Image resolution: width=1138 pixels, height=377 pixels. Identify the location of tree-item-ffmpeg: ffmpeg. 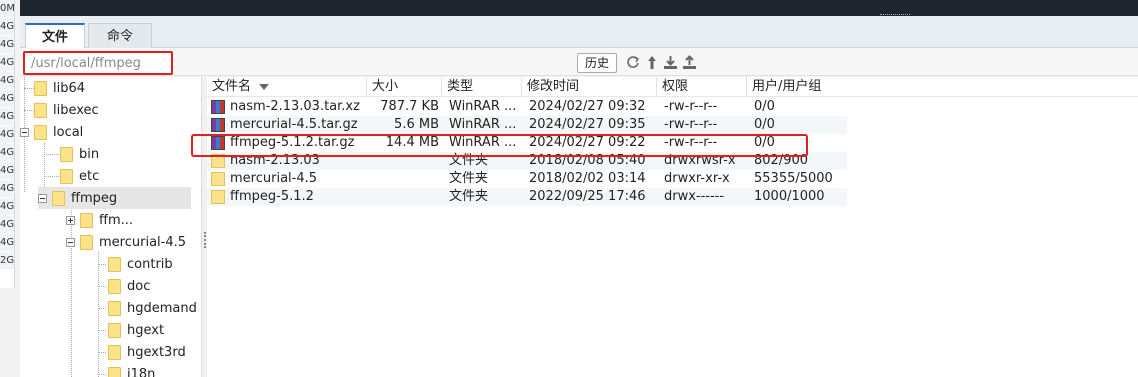
(114, 198).